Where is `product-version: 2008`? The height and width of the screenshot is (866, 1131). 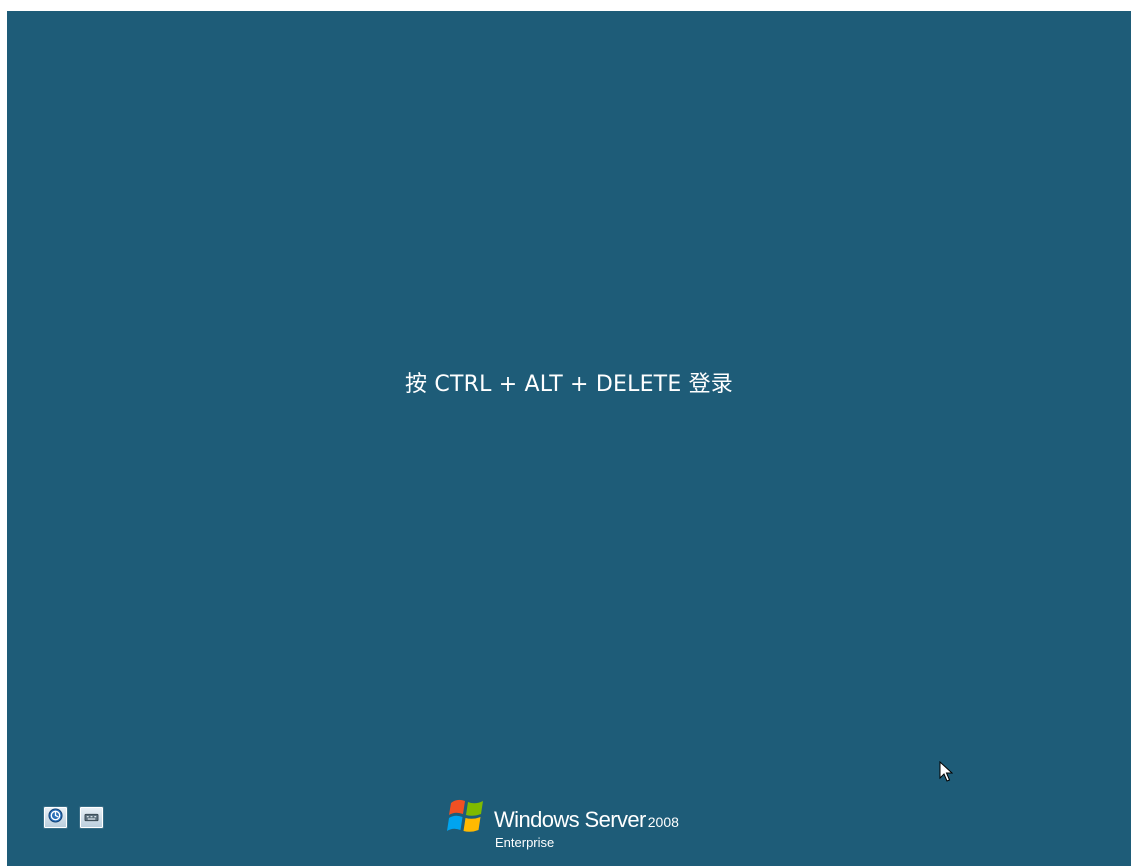
product-version: 2008 is located at coordinates (663, 822).